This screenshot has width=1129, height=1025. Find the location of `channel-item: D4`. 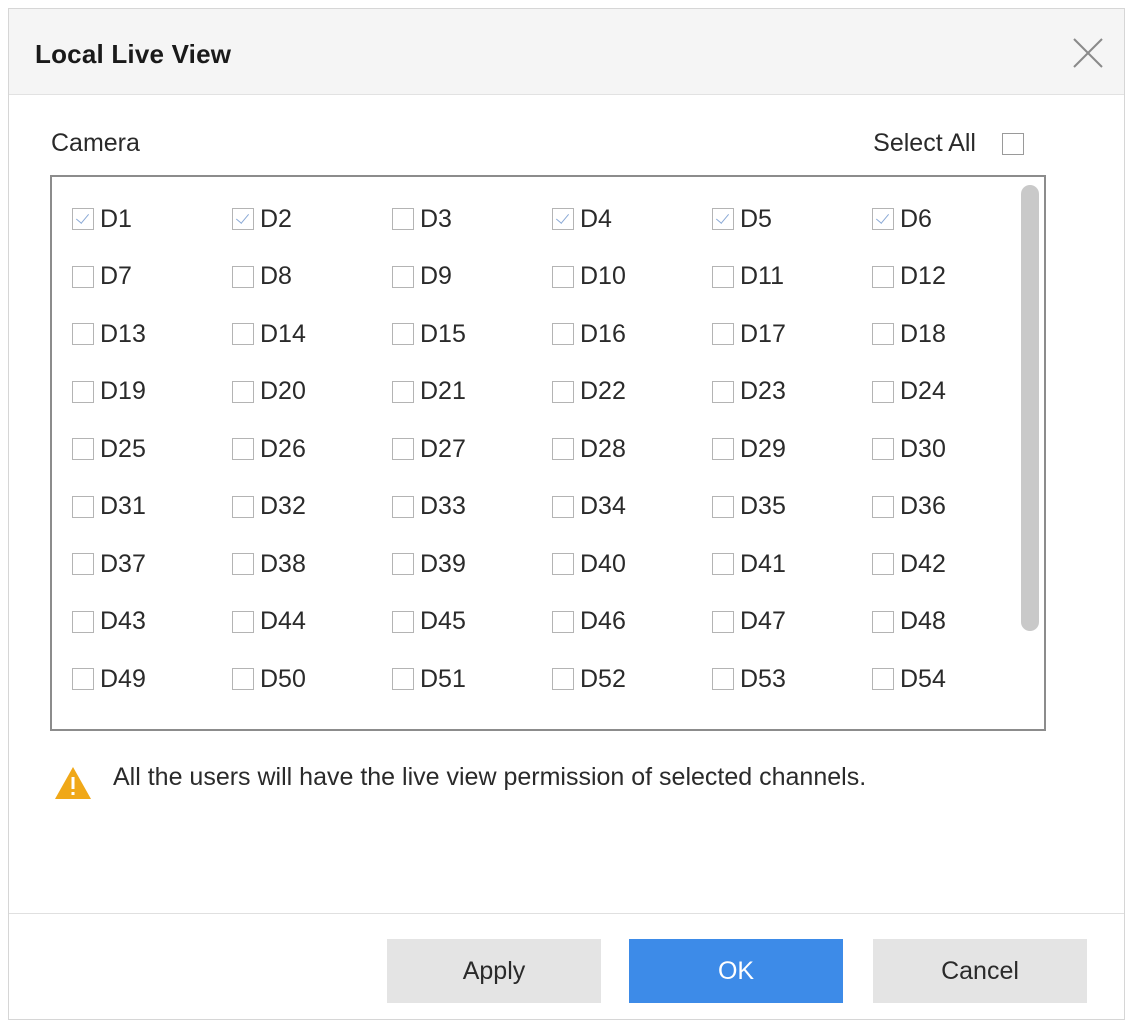

channel-item: D4 is located at coordinates (612, 219).